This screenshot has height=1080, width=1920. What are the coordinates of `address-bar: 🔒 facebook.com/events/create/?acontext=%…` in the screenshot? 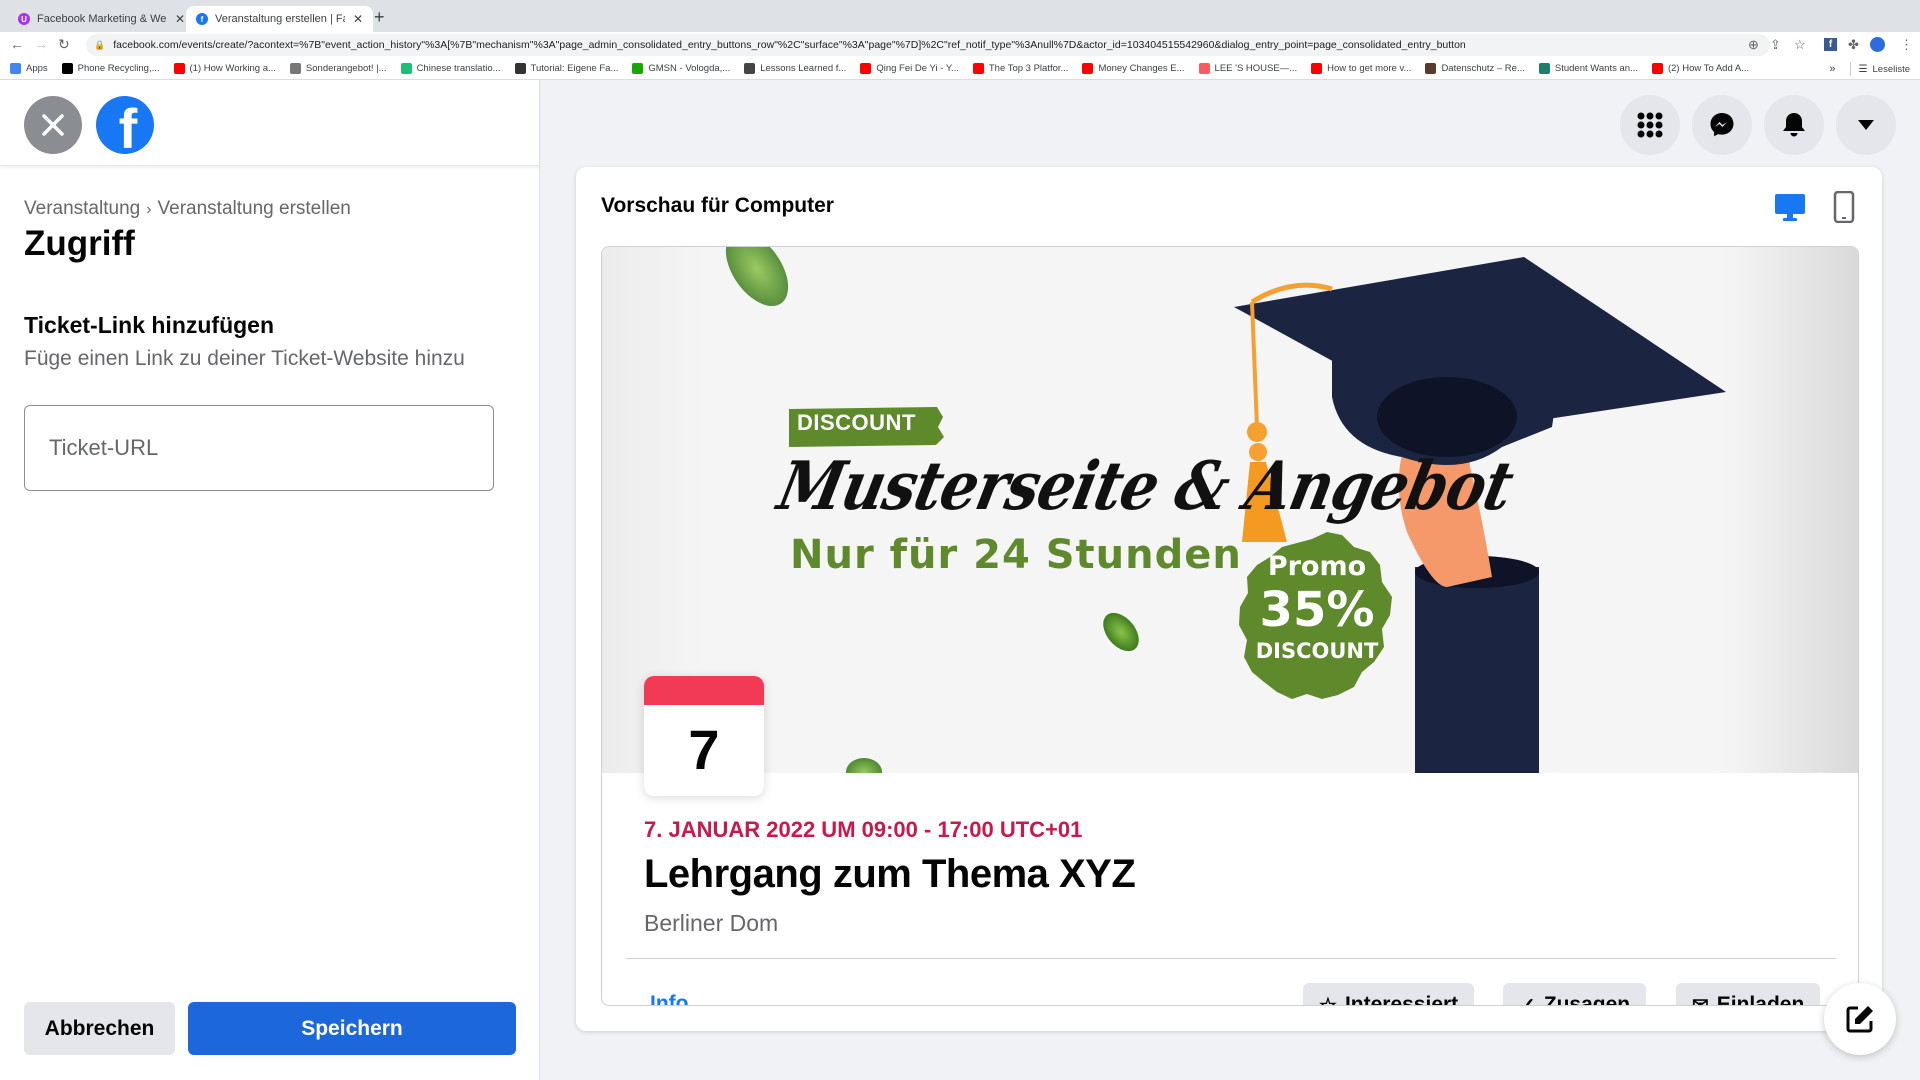 It's located at (928, 45).